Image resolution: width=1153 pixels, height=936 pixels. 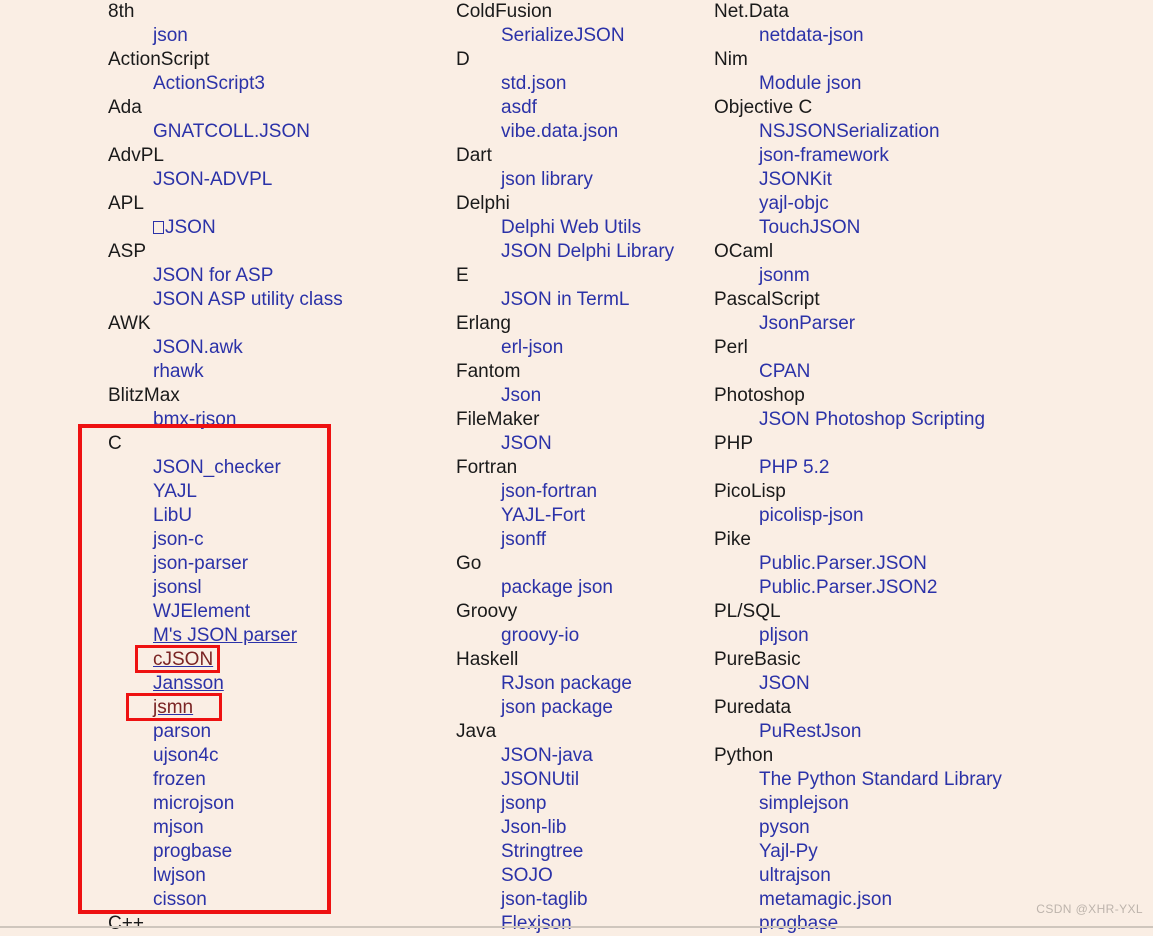 I want to click on library-link: bmx-rjson, so click(x=273, y=420).